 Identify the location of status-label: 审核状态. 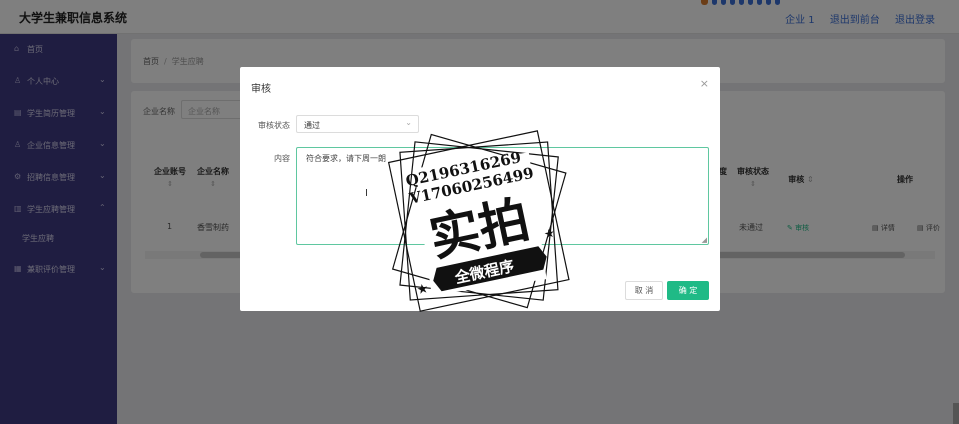
(274, 125).